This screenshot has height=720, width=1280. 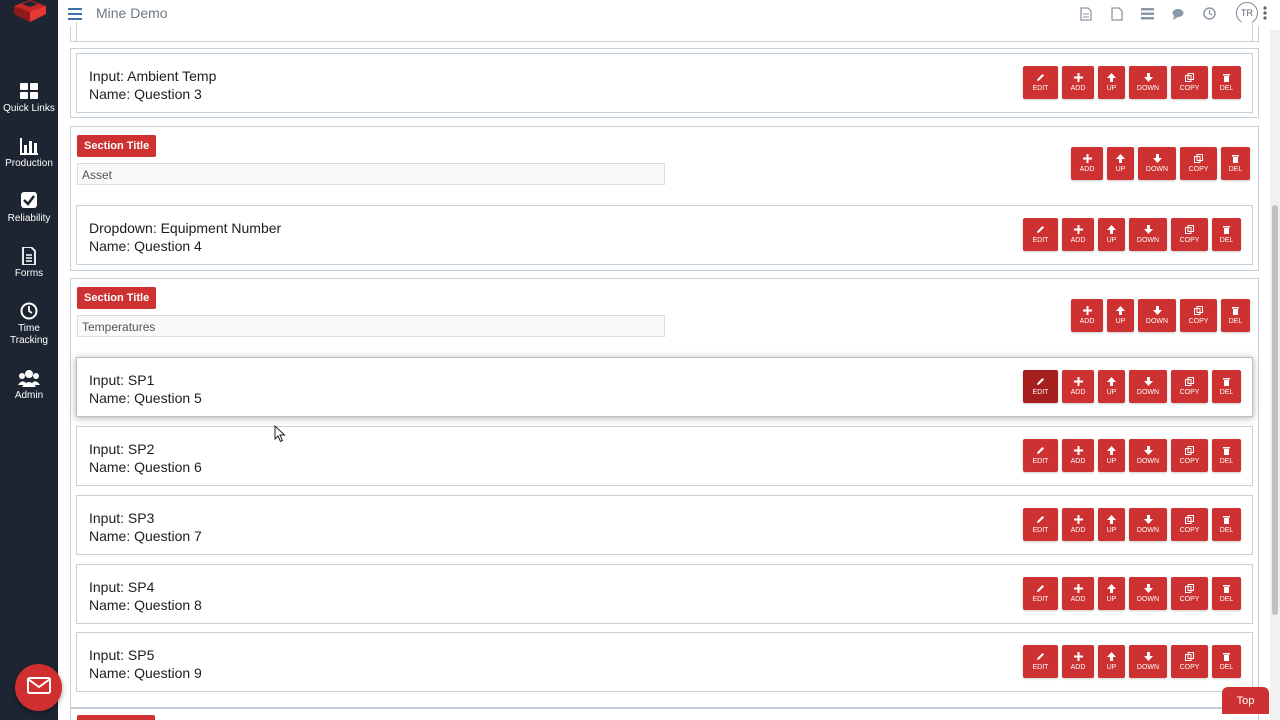 I want to click on sidebar-item-quick-links: Quick Links, so click(x=29, y=98).